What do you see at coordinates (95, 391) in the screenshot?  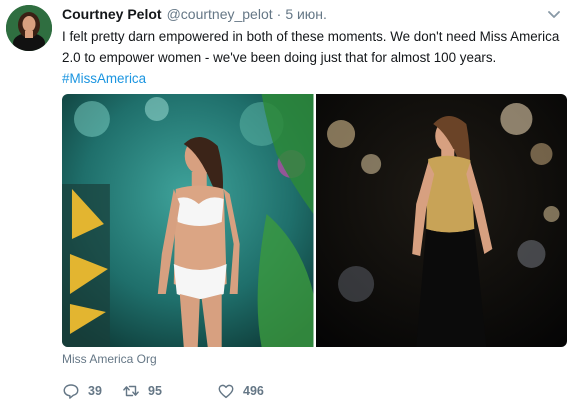 I see `reply-count: 39` at bounding box center [95, 391].